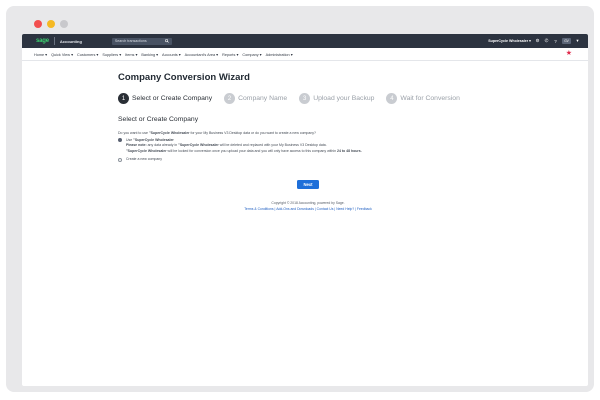  What do you see at coordinates (546, 41) in the screenshot?
I see `phone-icon: ✆` at bounding box center [546, 41].